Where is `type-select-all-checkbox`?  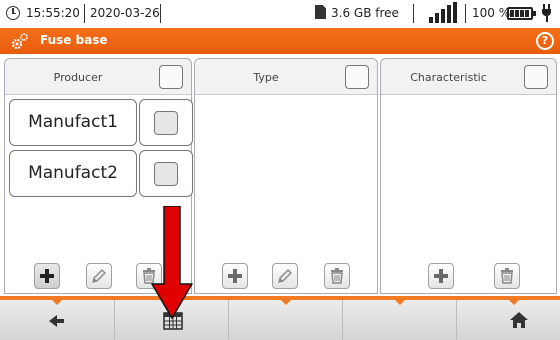 type-select-all-checkbox is located at coordinates (357, 77).